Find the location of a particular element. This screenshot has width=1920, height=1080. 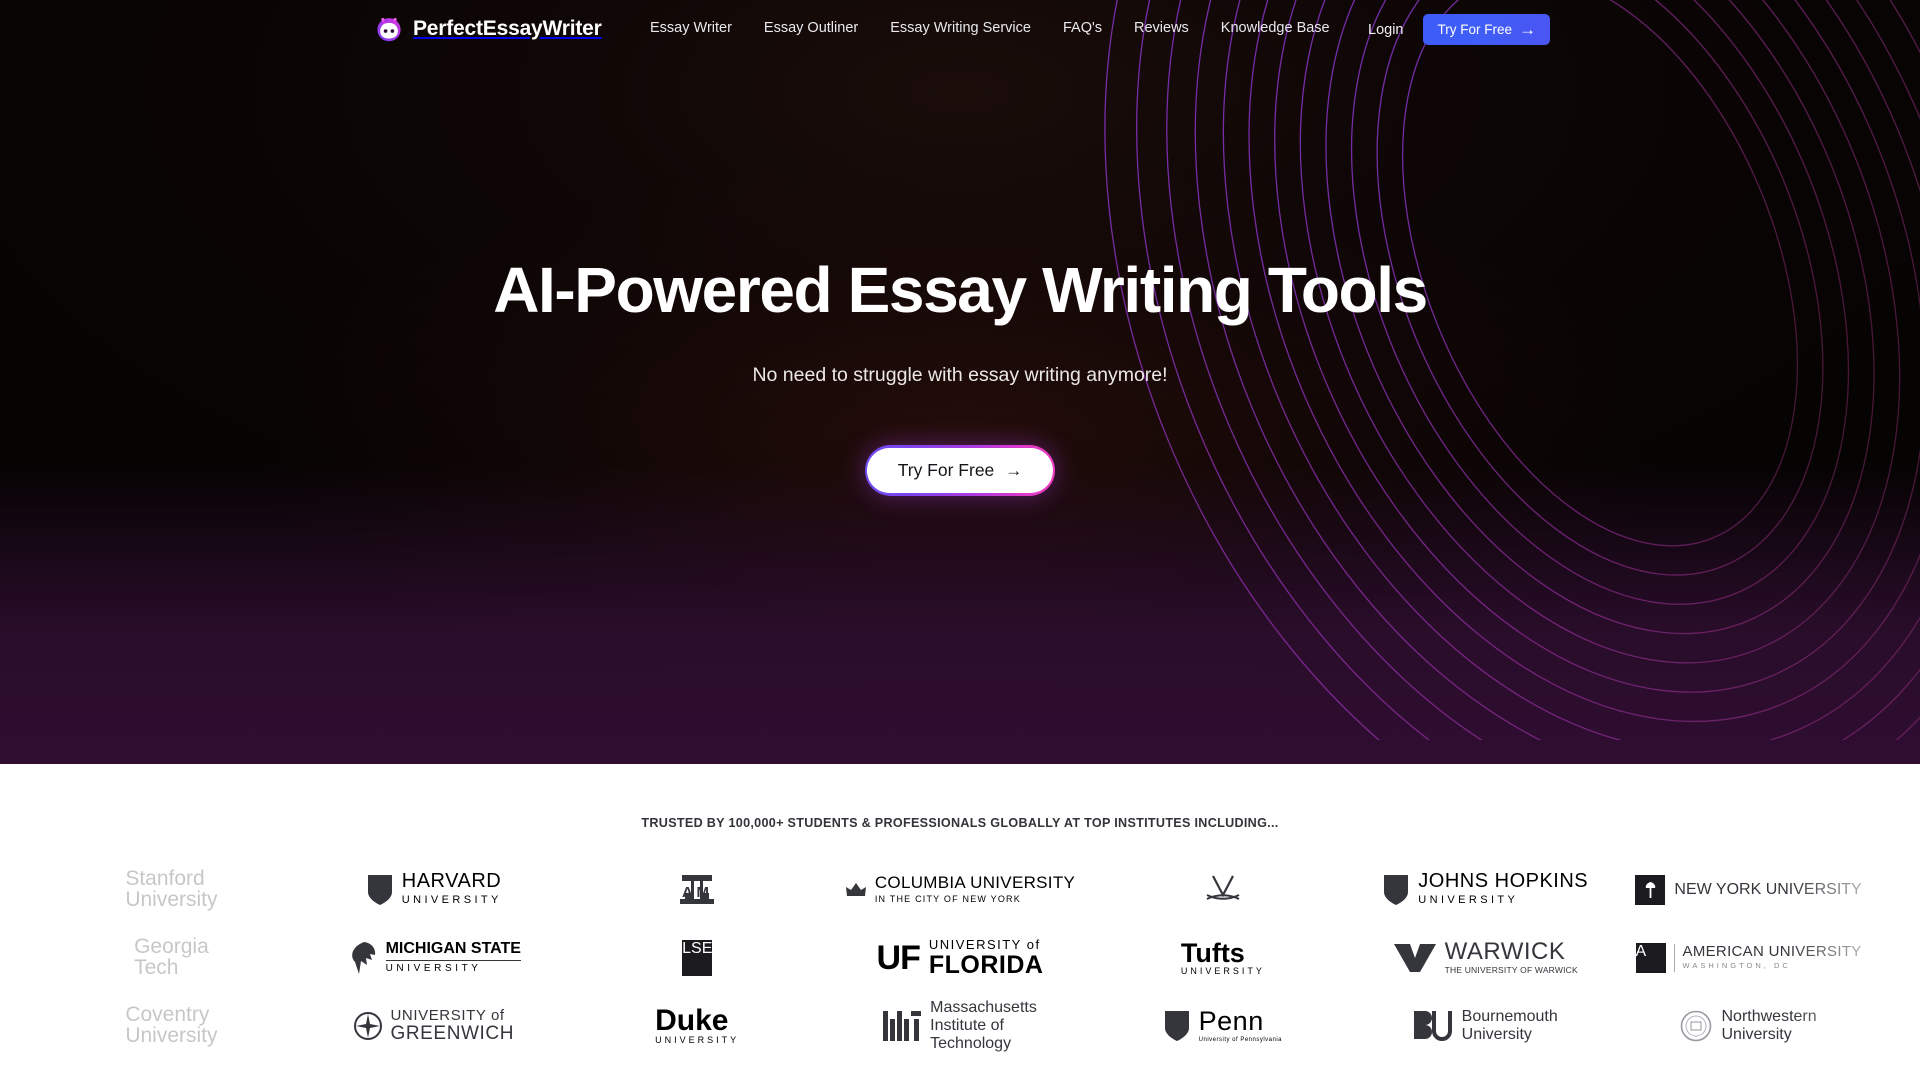

logo-johns-hopkins: JOHNS HOPKINS UNIVERSITY is located at coordinates (1485, 890).